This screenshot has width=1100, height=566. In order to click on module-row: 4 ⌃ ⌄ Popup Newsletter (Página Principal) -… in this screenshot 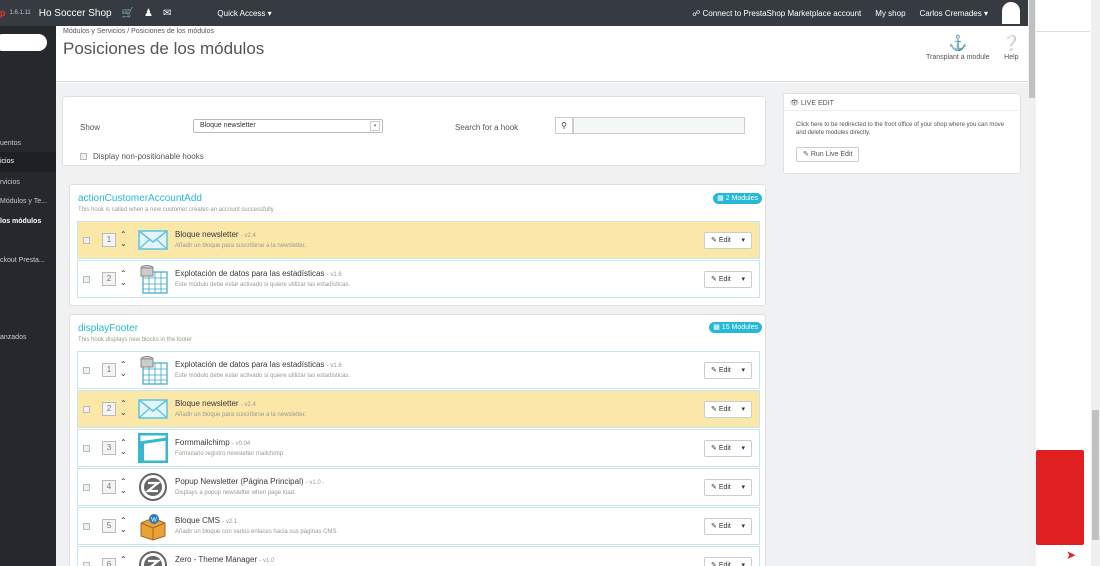, I will do `click(418, 487)`.